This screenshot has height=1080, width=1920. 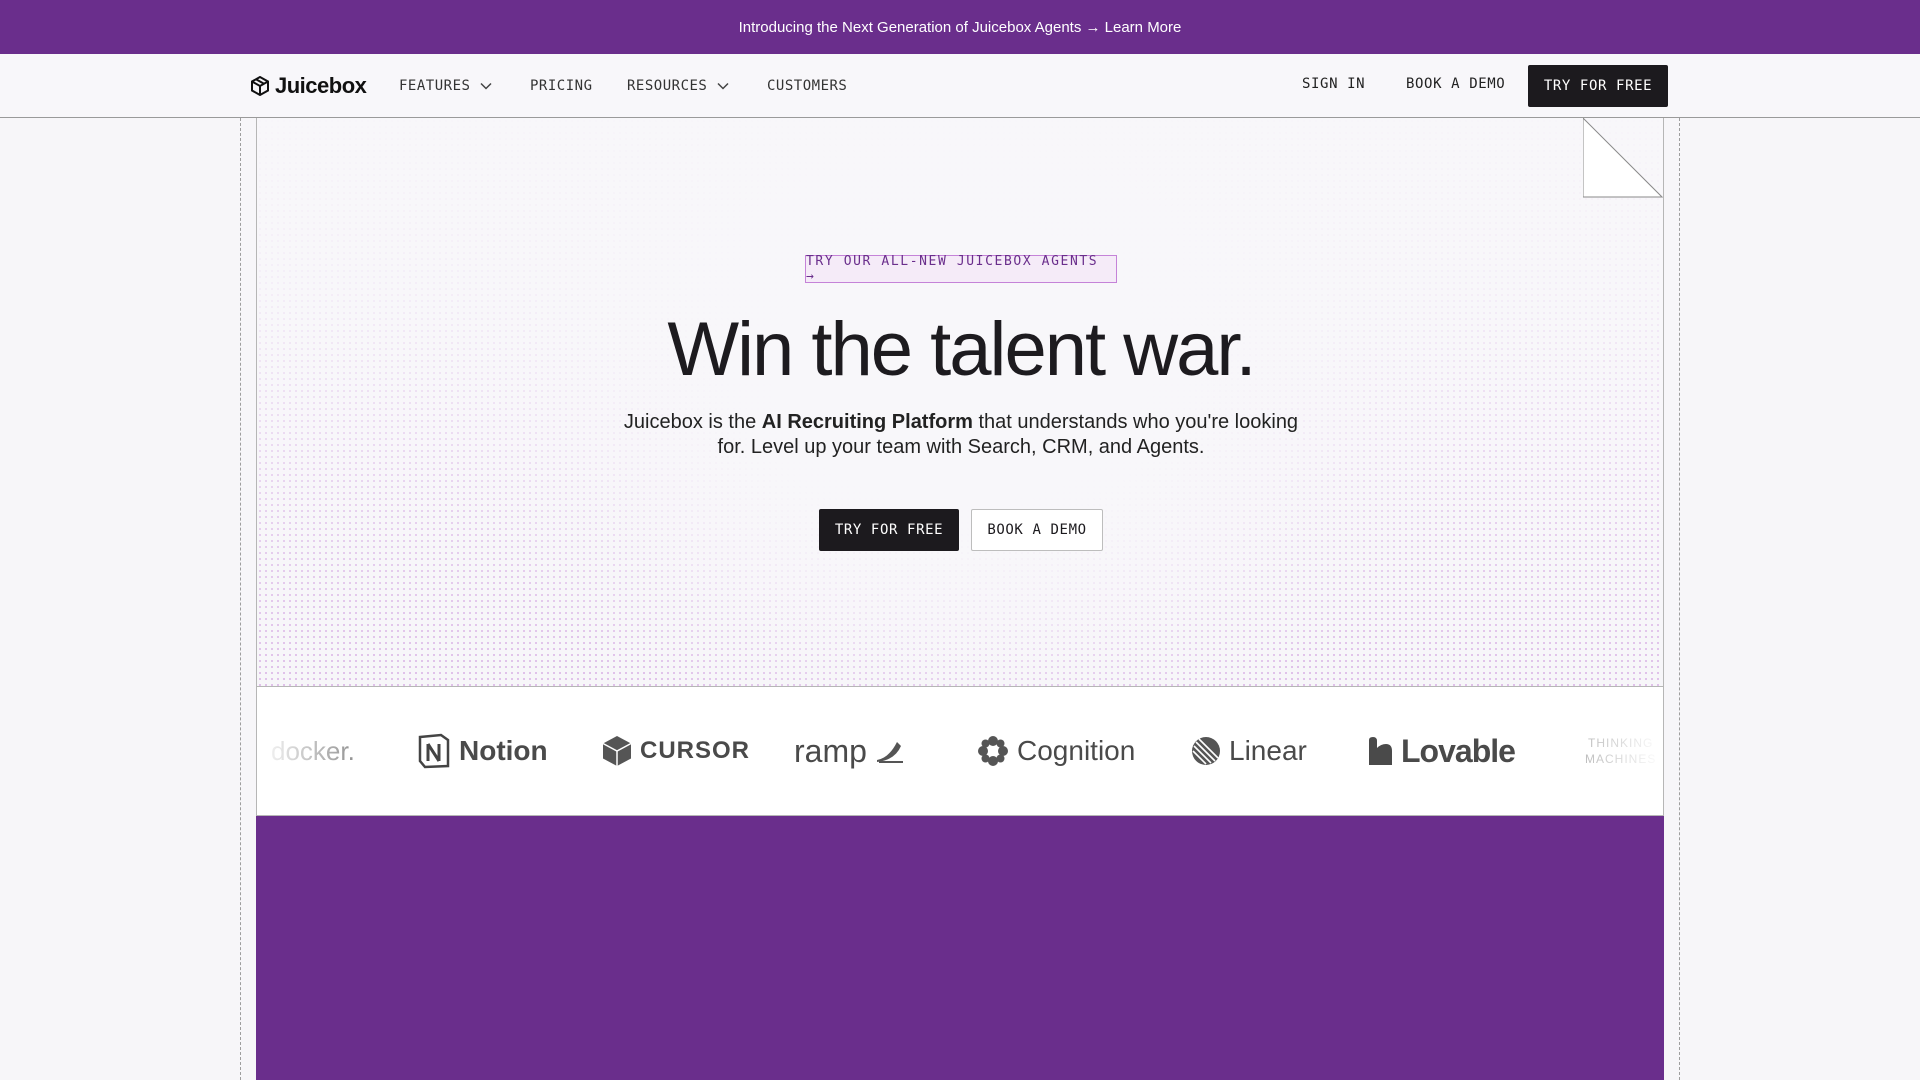 I want to click on agents-badge-link: TRY OUR ALL-NEW JUICEBOX AGENTS →, so click(x=961, y=269).